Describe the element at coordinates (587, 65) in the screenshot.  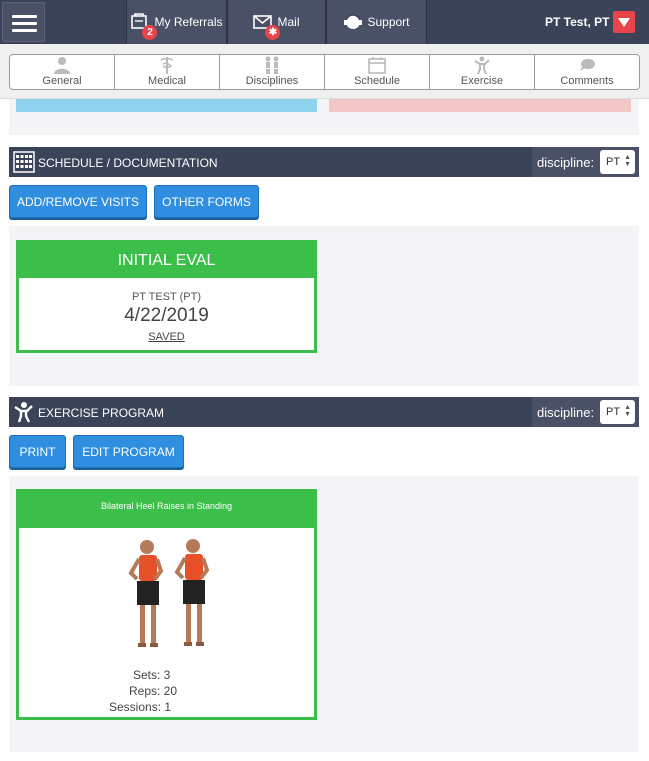
I see `chat-icon` at that location.